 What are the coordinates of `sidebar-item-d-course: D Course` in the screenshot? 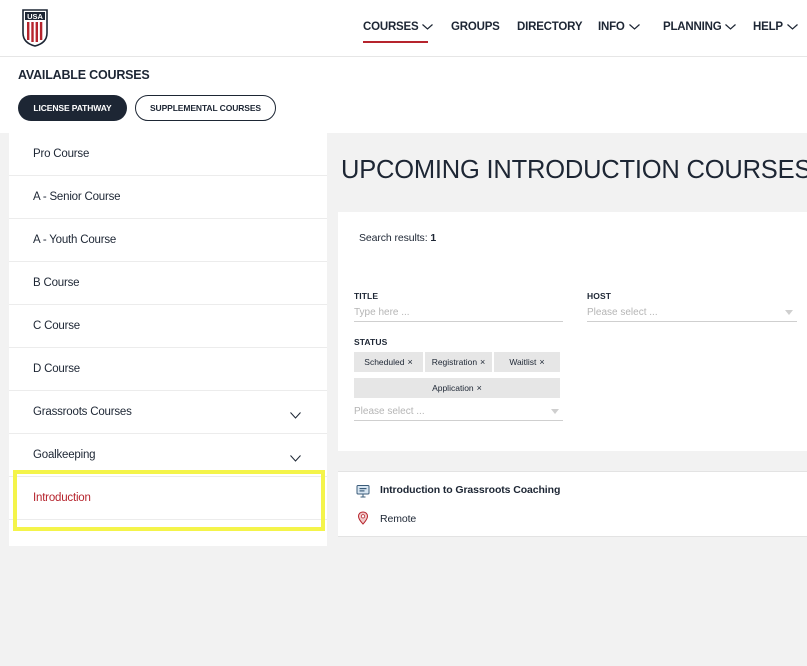 It's located at (168, 369).